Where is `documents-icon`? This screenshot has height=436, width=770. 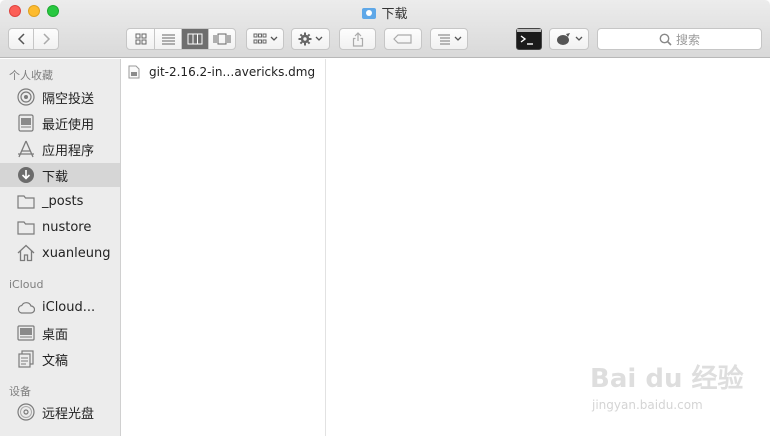
documents-icon is located at coordinates (26, 359).